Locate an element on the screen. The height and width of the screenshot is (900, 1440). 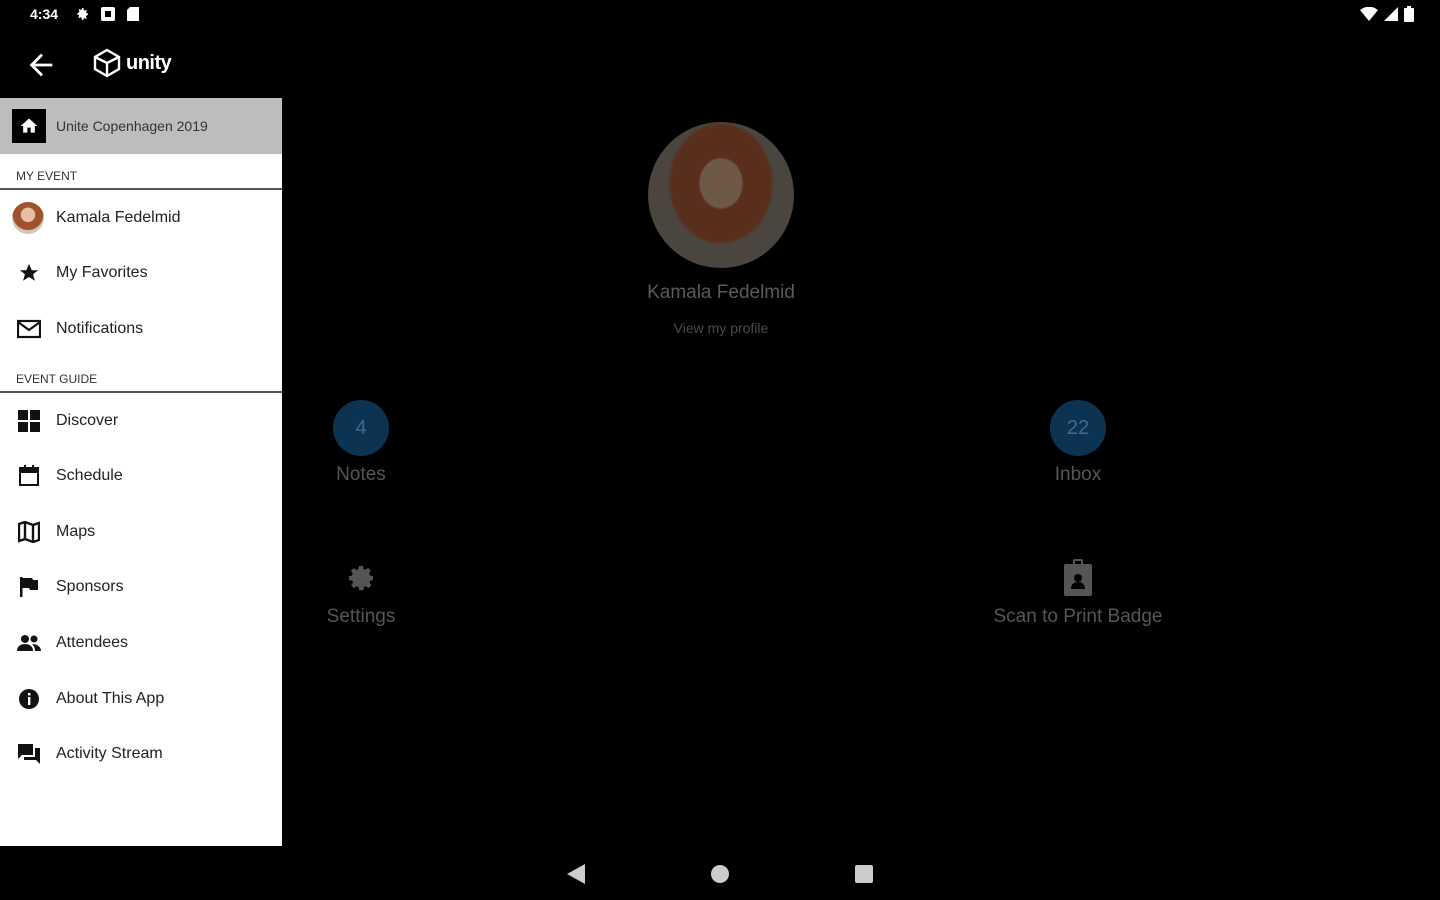
nav-home-button is located at coordinates (720, 874).